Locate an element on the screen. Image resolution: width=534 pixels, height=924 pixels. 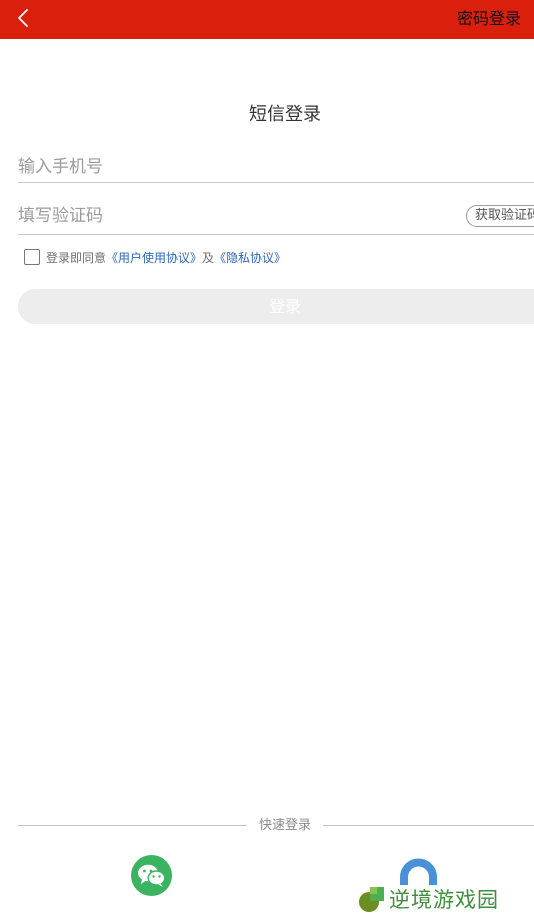
back-button is located at coordinates (24, 19).